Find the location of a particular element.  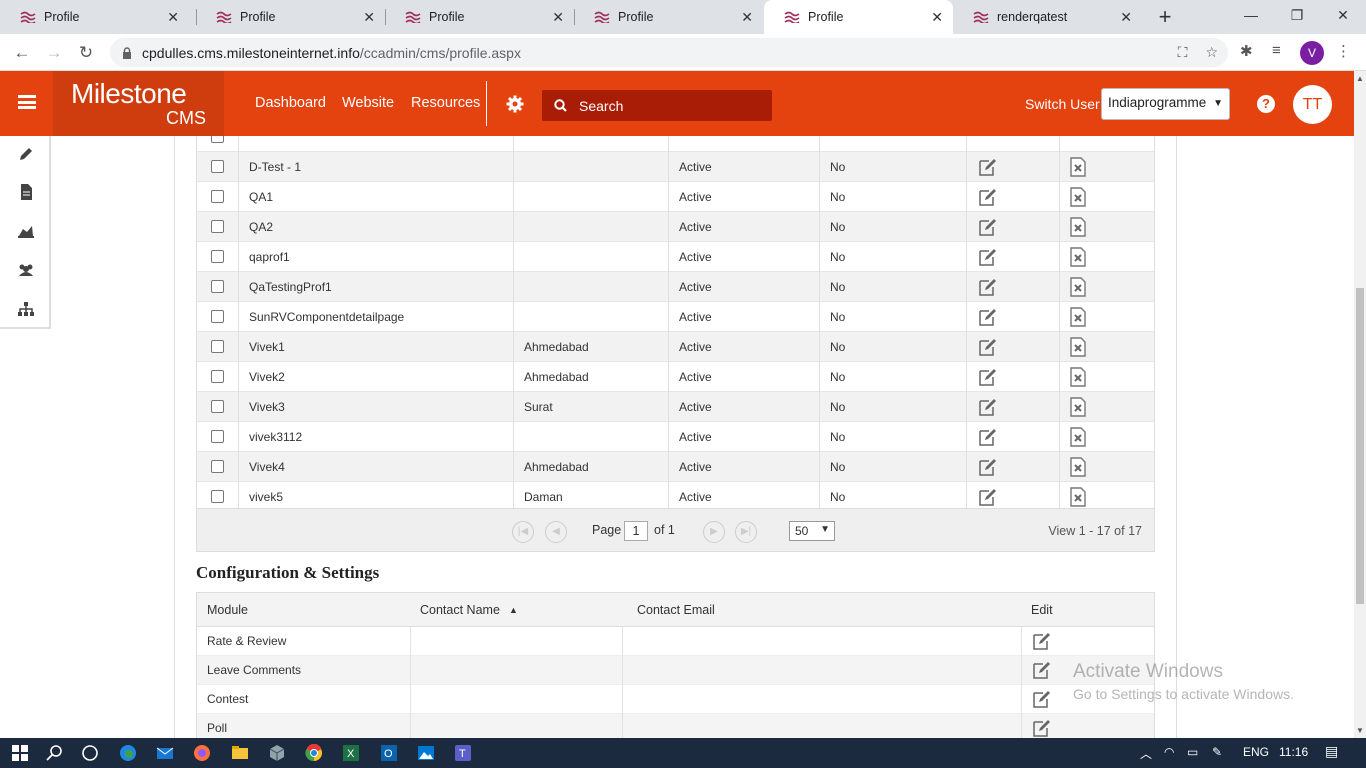

extensions-icon: ✱ is located at coordinates (1246, 51).